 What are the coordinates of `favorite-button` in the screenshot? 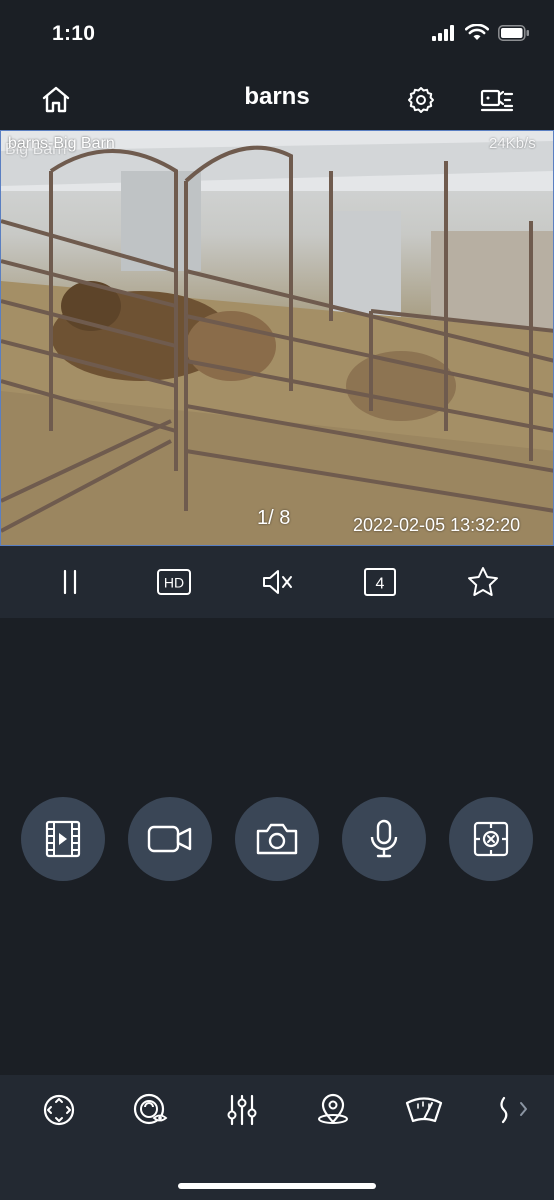 It's located at (483, 582).